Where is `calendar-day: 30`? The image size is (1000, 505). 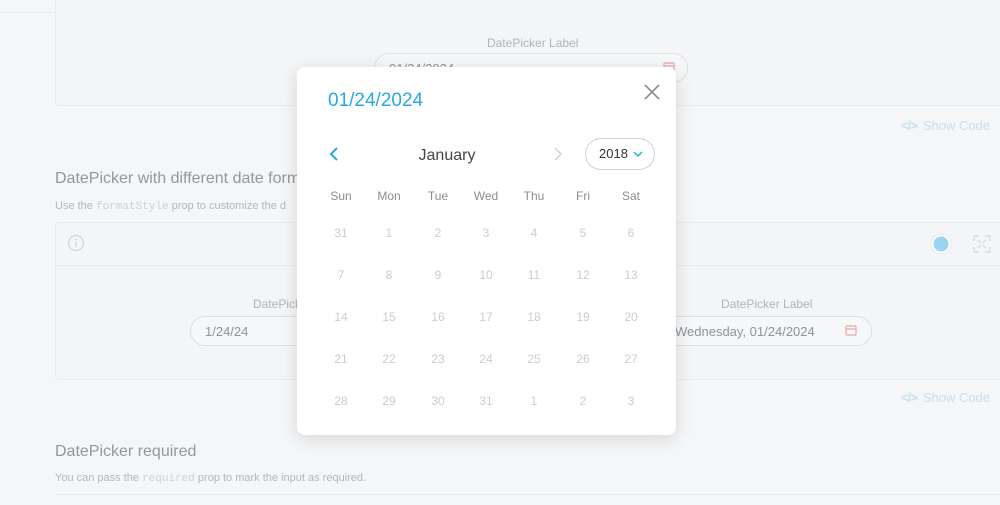 calendar-day: 30 is located at coordinates (438, 401).